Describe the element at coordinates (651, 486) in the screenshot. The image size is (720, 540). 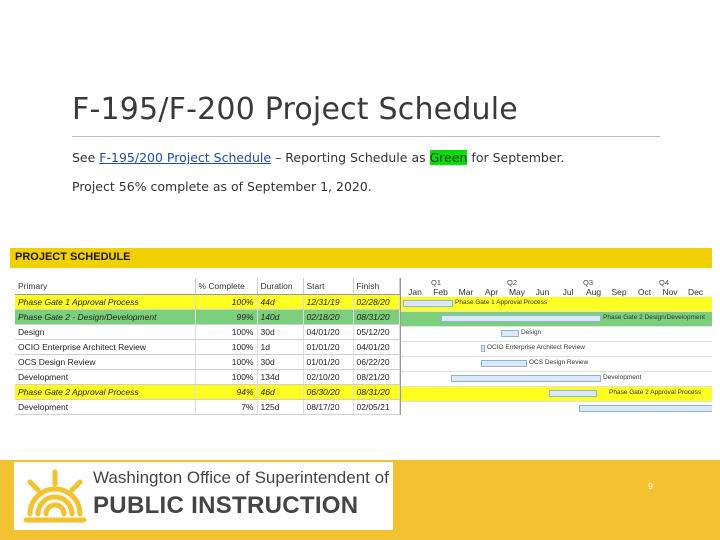
I see `page-number: 9` at that location.